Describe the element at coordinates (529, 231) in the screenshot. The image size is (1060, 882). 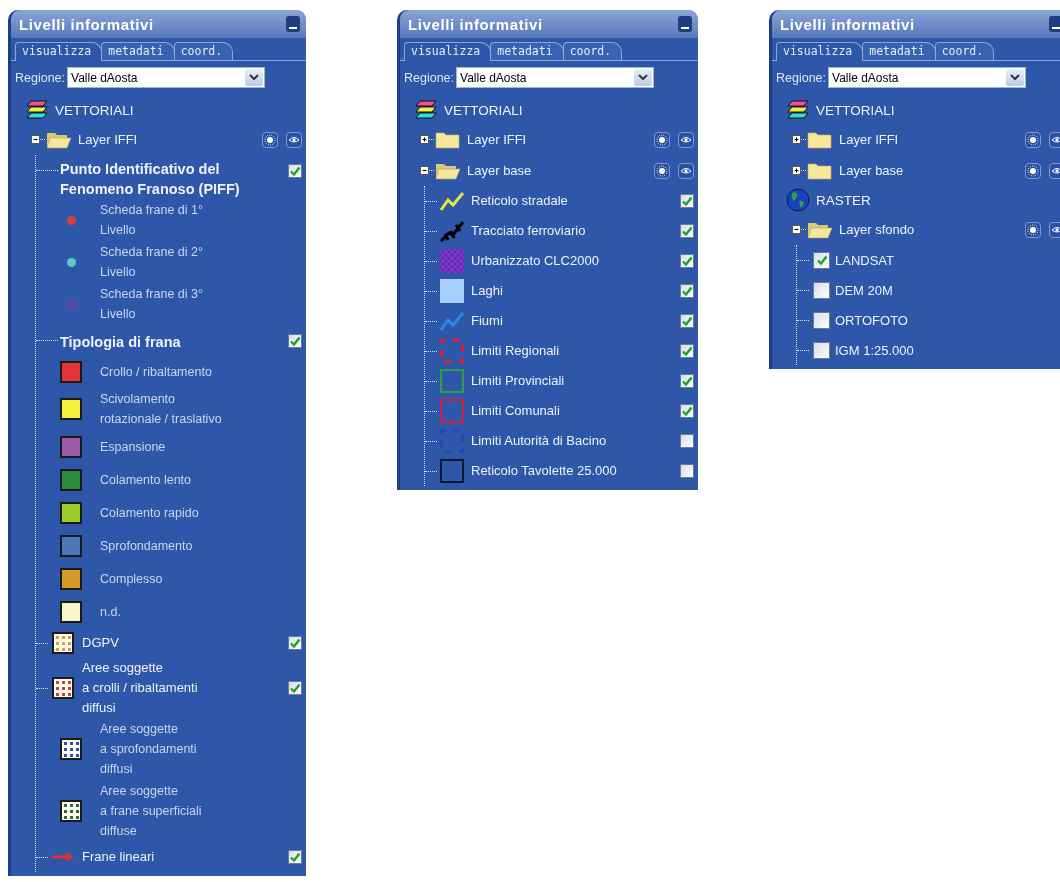
I see `layer-label: Tracciato ferroviario` at that location.